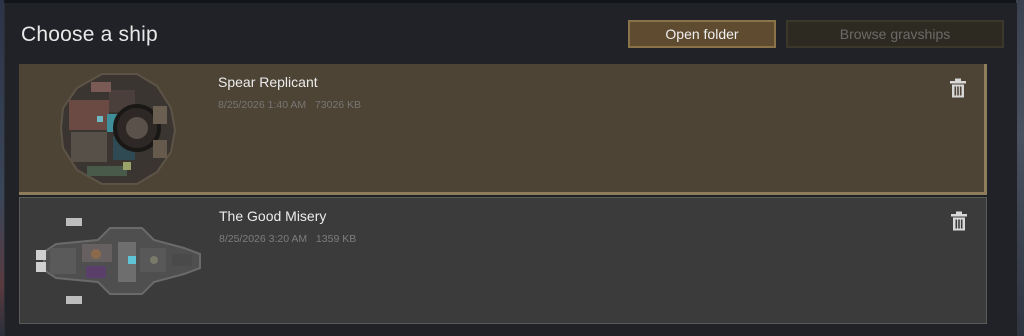 Image resolution: width=1024 pixels, height=336 pixels. I want to click on ship-meta: 8/25/2026 3:20 AM 1359 KB, so click(287, 239).